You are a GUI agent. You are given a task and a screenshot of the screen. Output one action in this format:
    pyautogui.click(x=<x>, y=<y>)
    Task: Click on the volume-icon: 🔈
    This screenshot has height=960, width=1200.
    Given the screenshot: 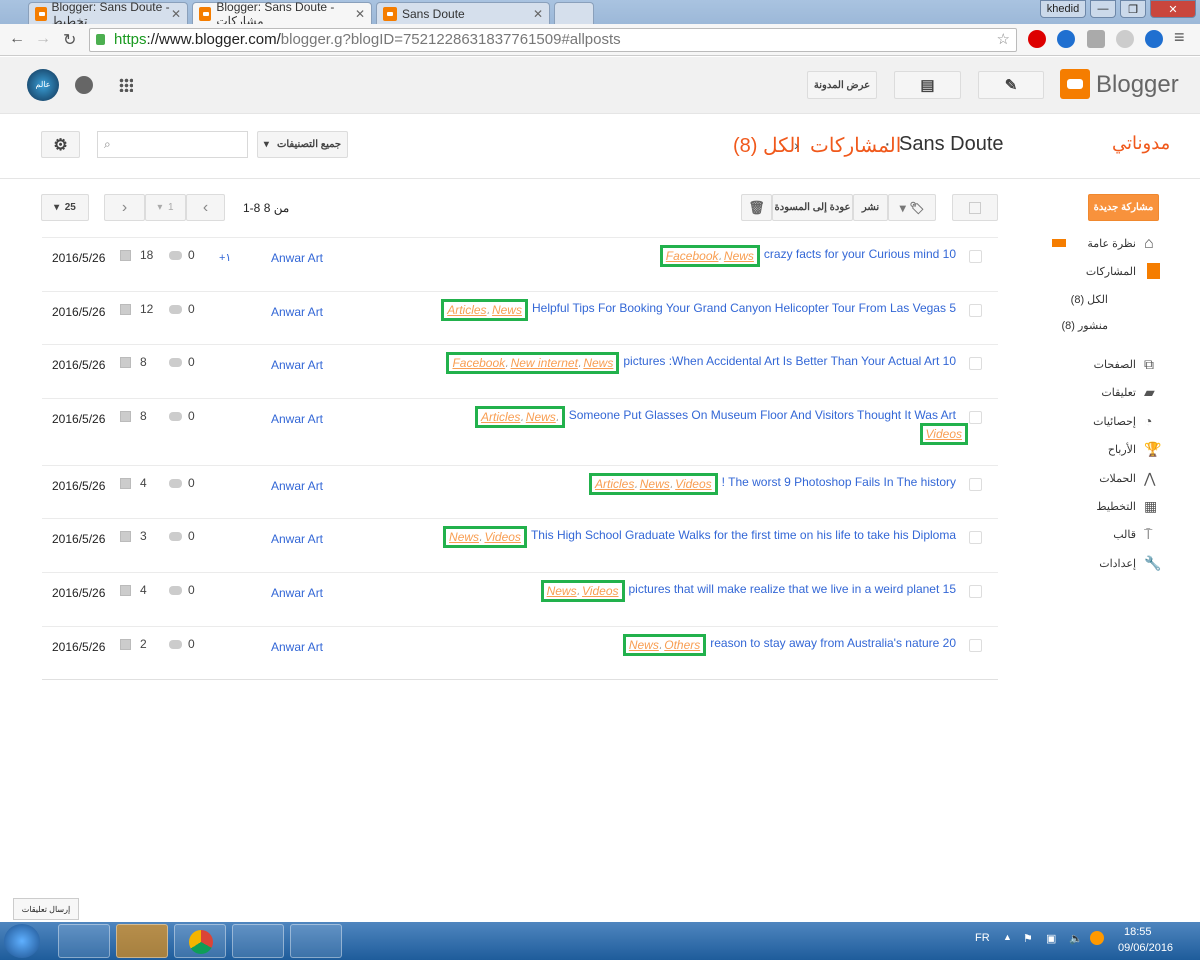 What is the action you would take?
    pyautogui.click(x=1076, y=938)
    